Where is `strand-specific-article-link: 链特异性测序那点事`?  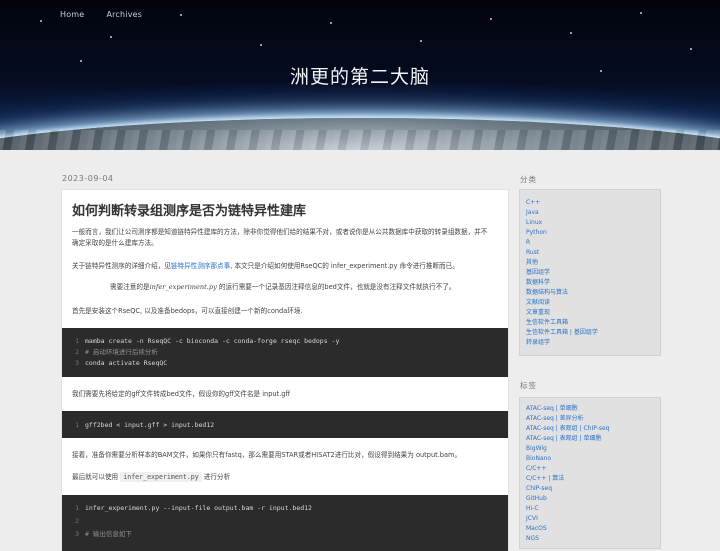
strand-specific-article-link: 链特异性测序那点事 is located at coordinates (200, 266).